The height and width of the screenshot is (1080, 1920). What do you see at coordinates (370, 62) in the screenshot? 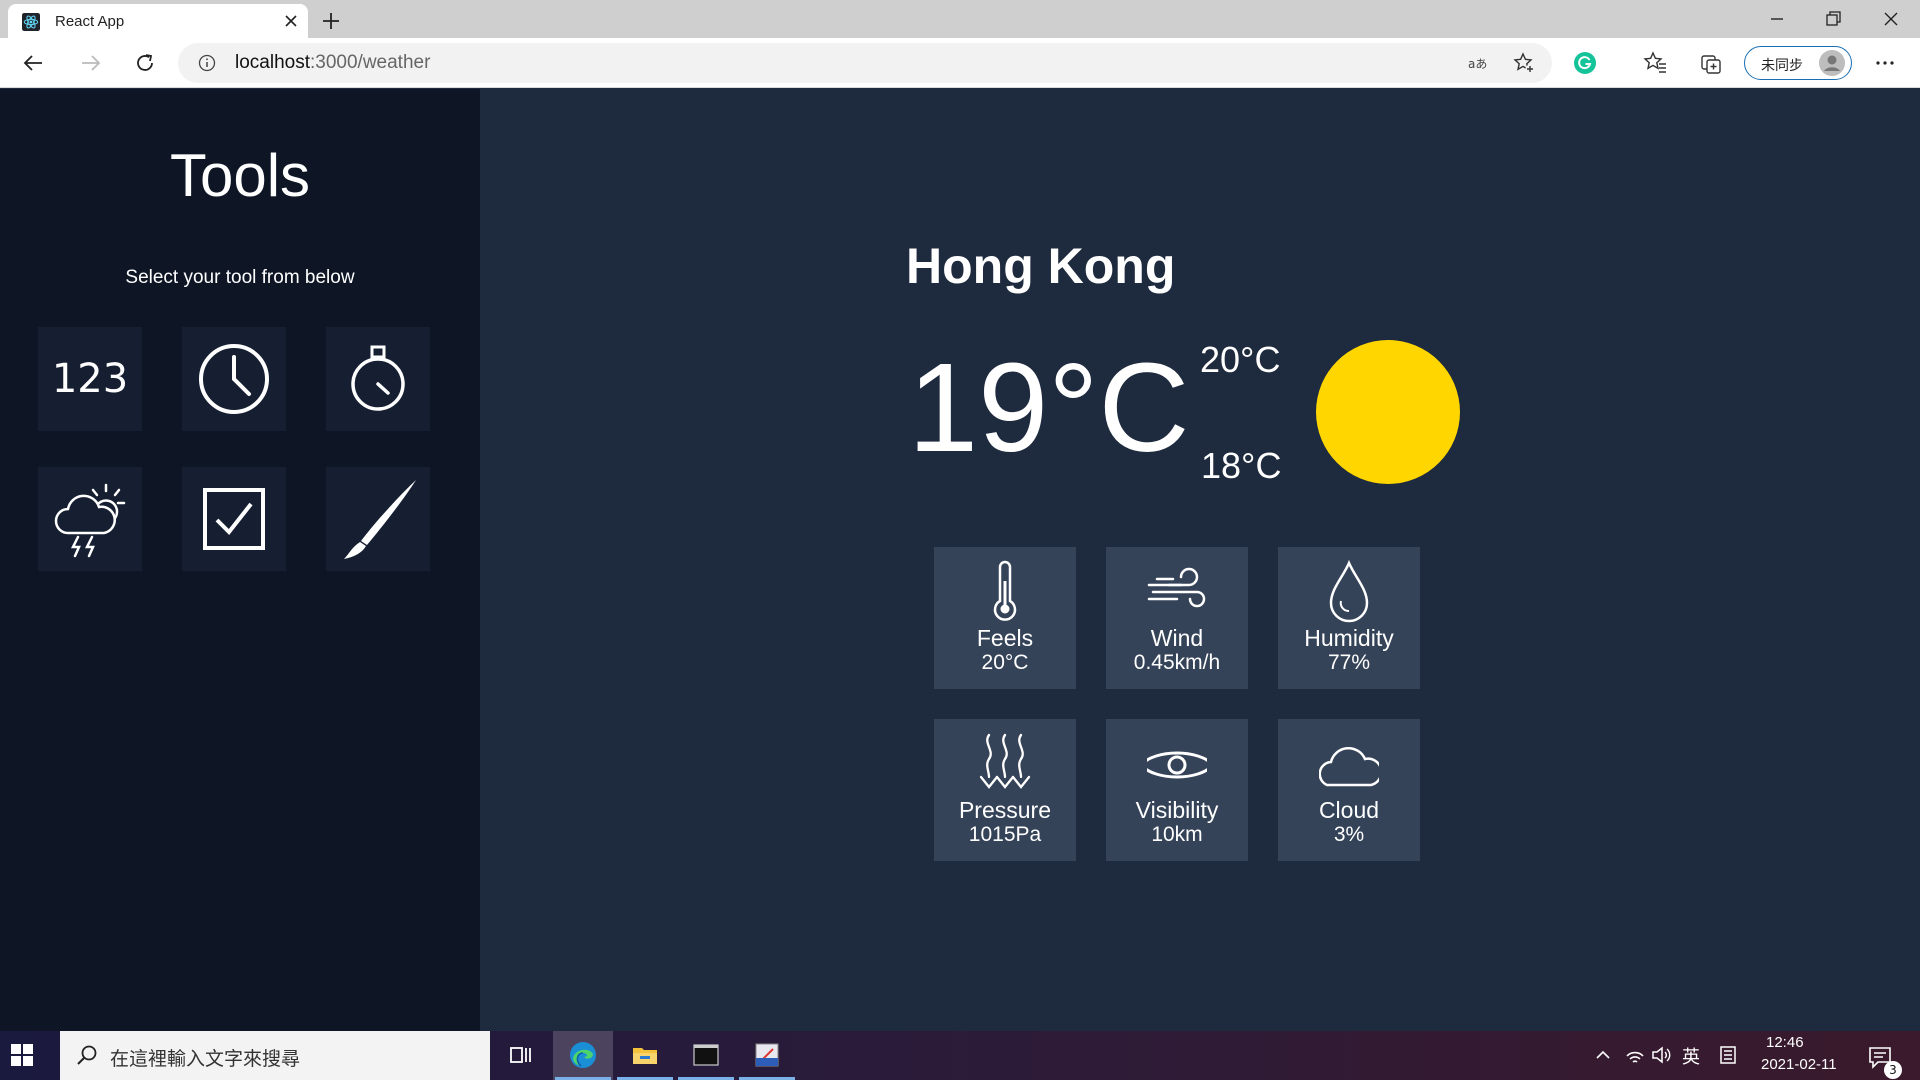
I see `url-path: :3000/weather` at bounding box center [370, 62].